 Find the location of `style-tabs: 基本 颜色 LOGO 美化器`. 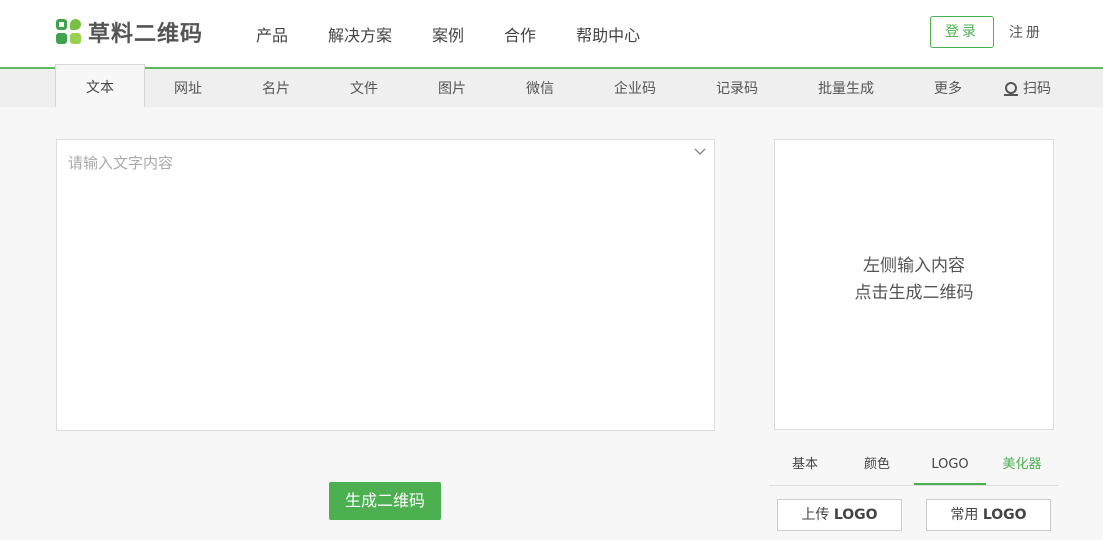

style-tabs: 基本 颜色 LOGO 美化器 is located at coordinates (914, 467).